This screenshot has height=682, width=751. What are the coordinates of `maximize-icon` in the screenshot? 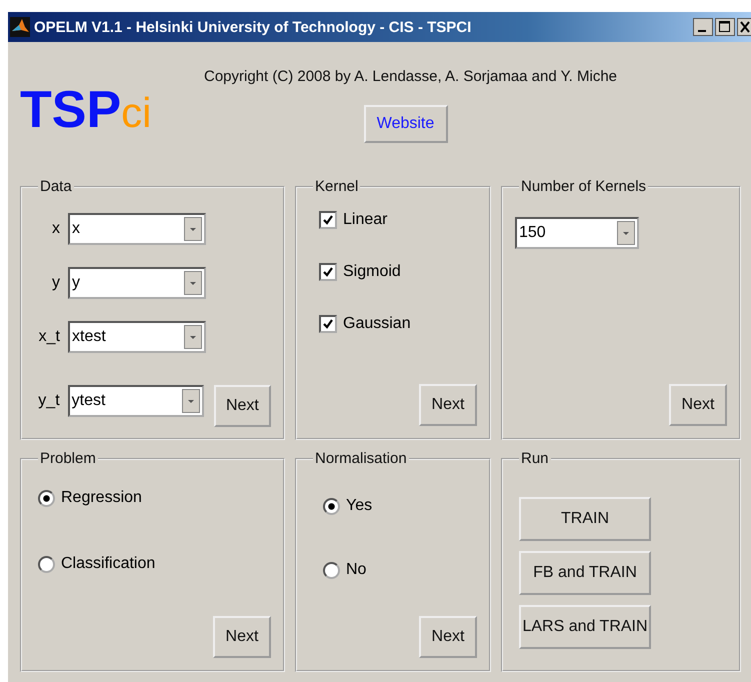 It's located at (725, 27).